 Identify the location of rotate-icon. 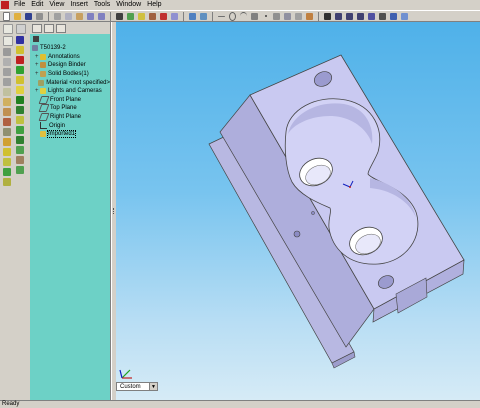
(371, 16).